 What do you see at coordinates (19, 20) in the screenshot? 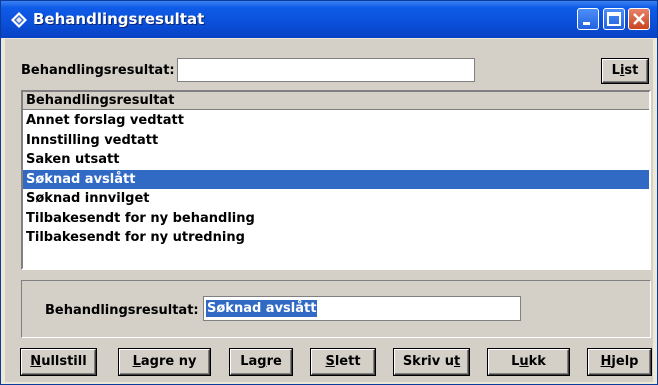
I see `app-icon` at bounding box center [19, 20].